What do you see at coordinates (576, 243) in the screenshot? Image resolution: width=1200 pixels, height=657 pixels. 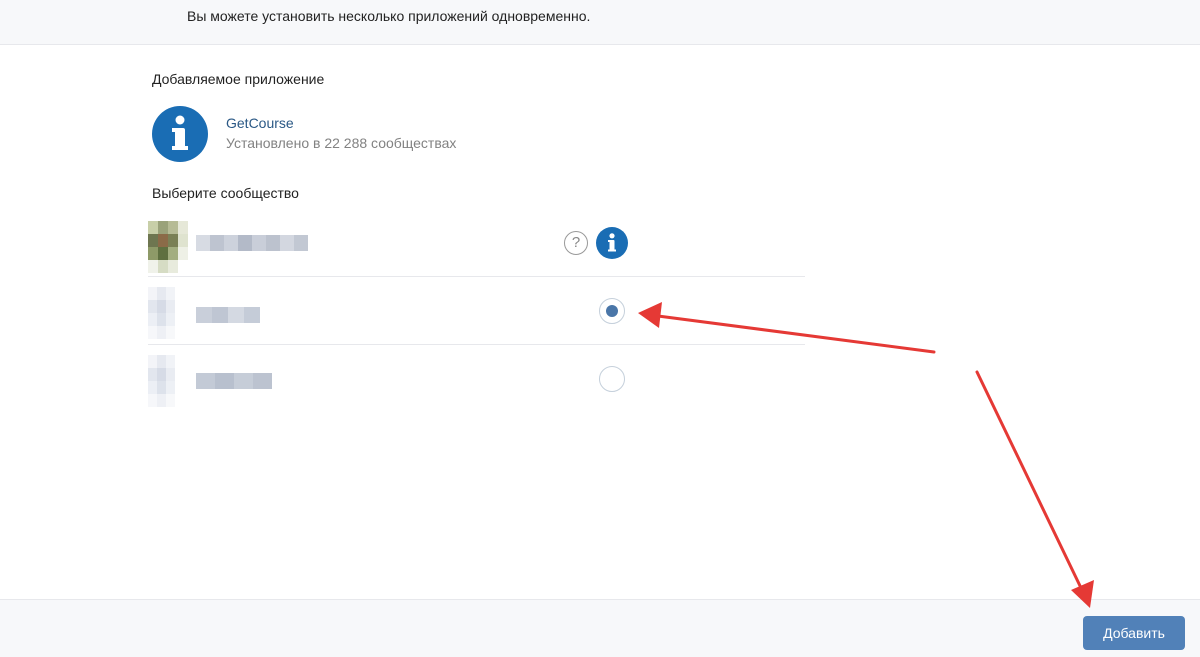 I see `help-icon: ?` at bounding box center [576, 243].